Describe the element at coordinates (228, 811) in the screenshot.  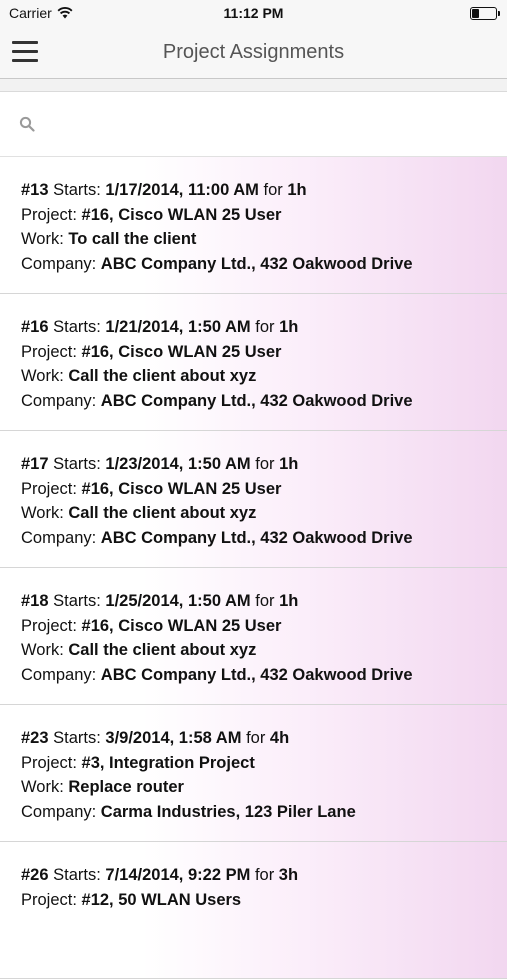
I see `assignment-company: Carma Industries, 123 Piler Lane` at that location.